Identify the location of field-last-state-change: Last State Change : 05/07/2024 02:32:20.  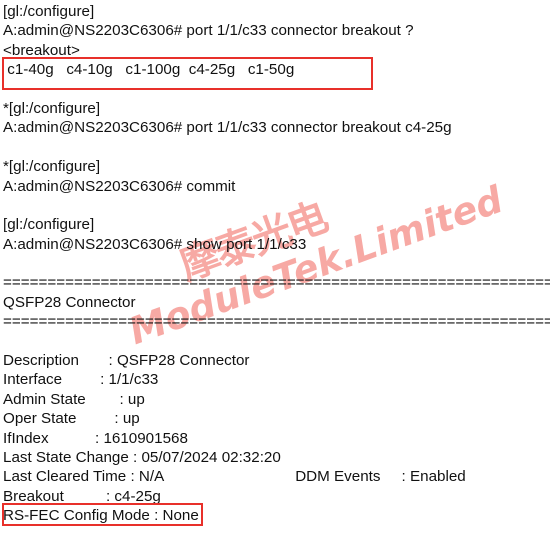
(142, 457).